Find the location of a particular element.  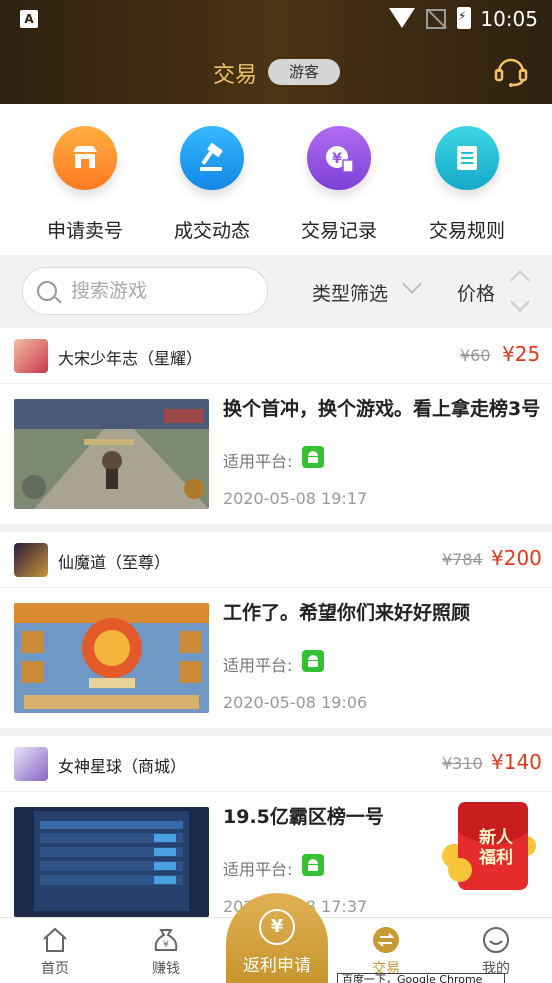

apply-sell-button: 申请卖号 is located at coordinates (85, 184).